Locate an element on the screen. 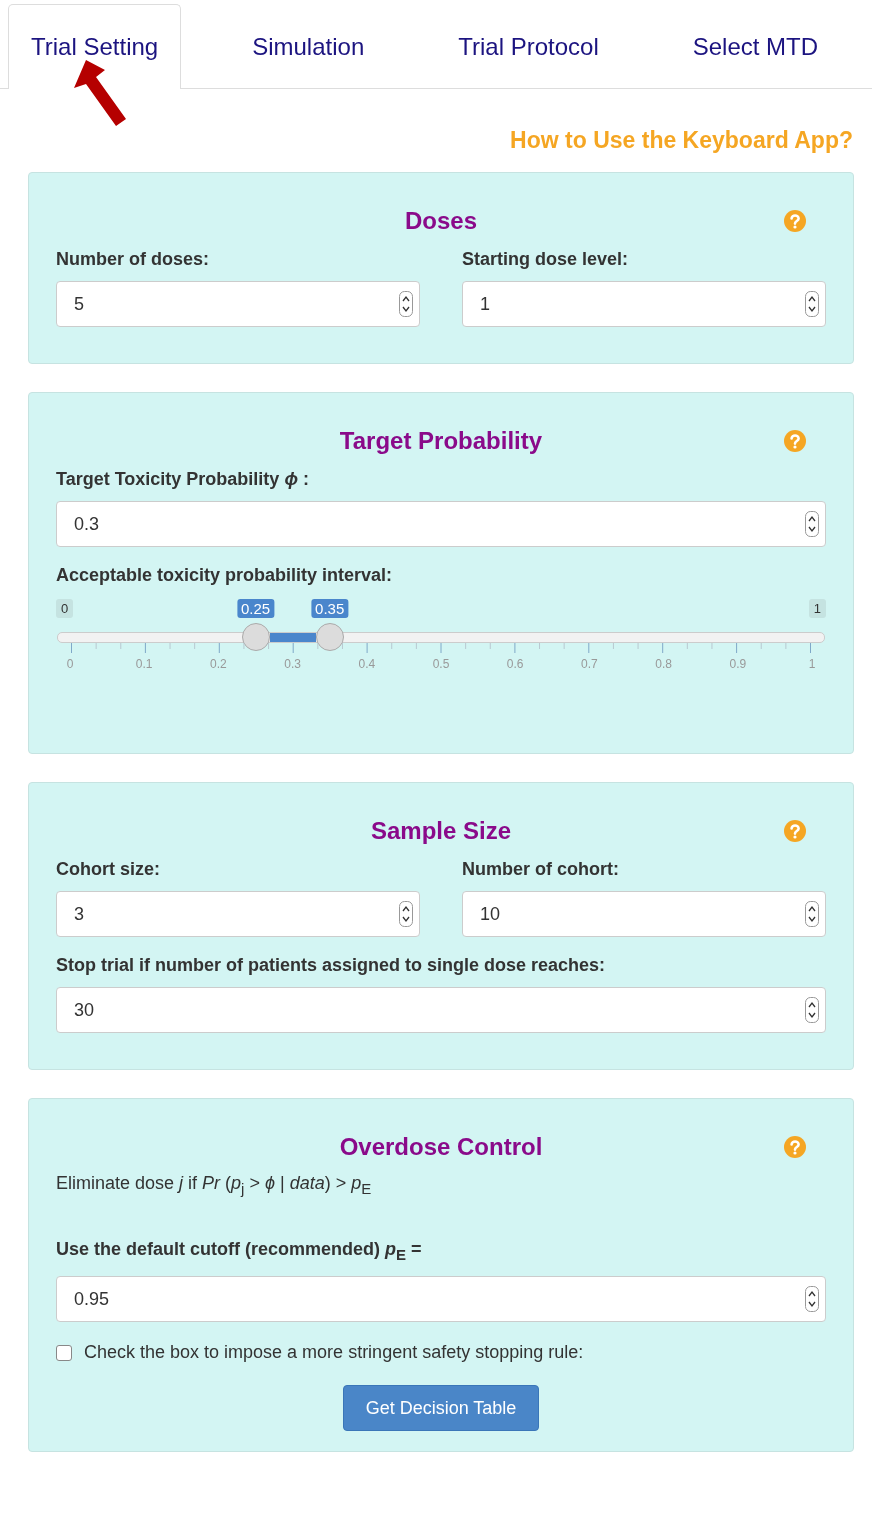  tab: Trial Setting is located at coordinates (95, 46).